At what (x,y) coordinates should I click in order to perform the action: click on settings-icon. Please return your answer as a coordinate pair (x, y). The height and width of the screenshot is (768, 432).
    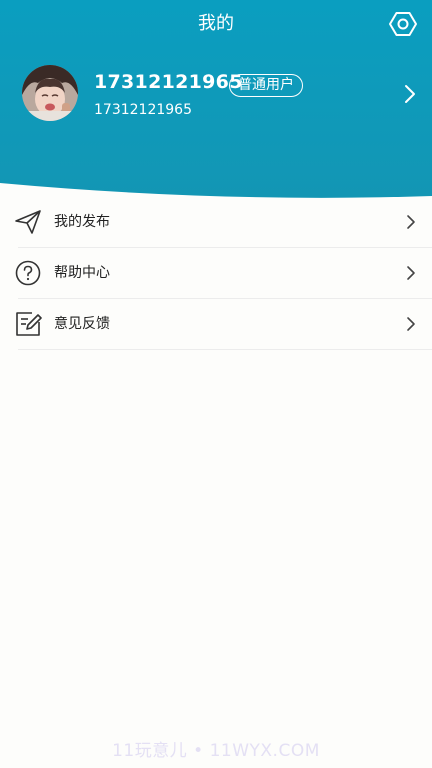
    Looking at the image, I should click on (403, 24).